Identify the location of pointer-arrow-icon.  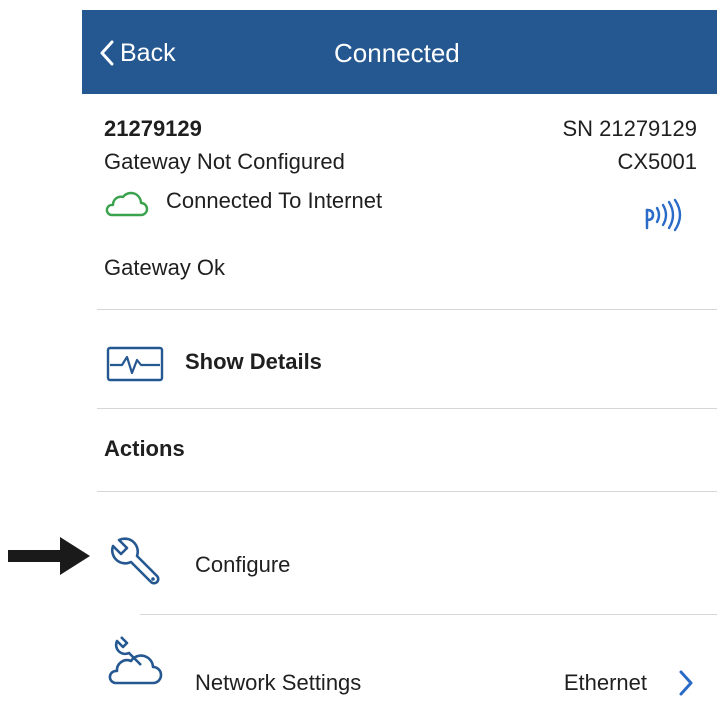
(49, 556).